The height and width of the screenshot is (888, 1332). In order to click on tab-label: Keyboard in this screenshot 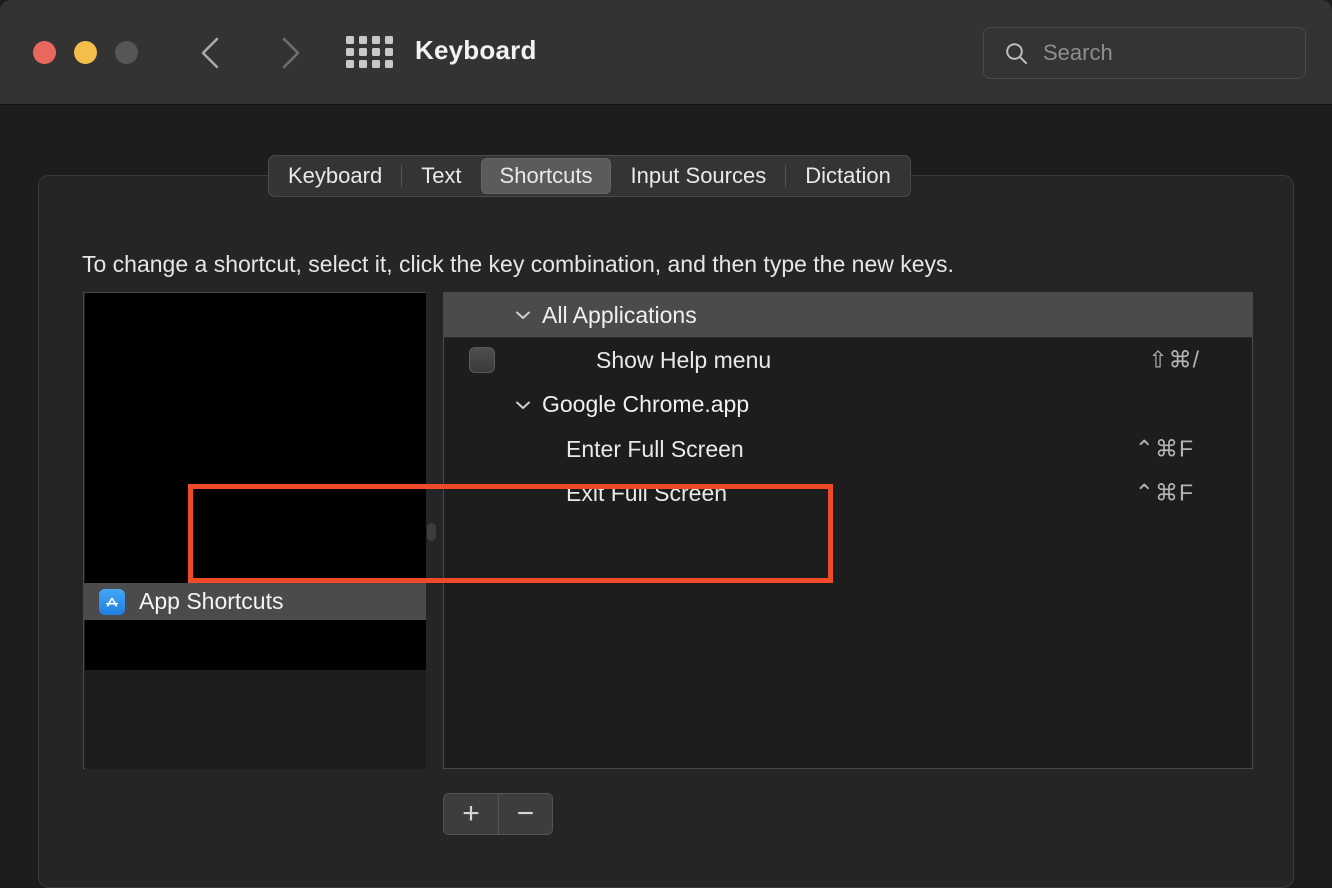, I will do `click(335, 175)`.